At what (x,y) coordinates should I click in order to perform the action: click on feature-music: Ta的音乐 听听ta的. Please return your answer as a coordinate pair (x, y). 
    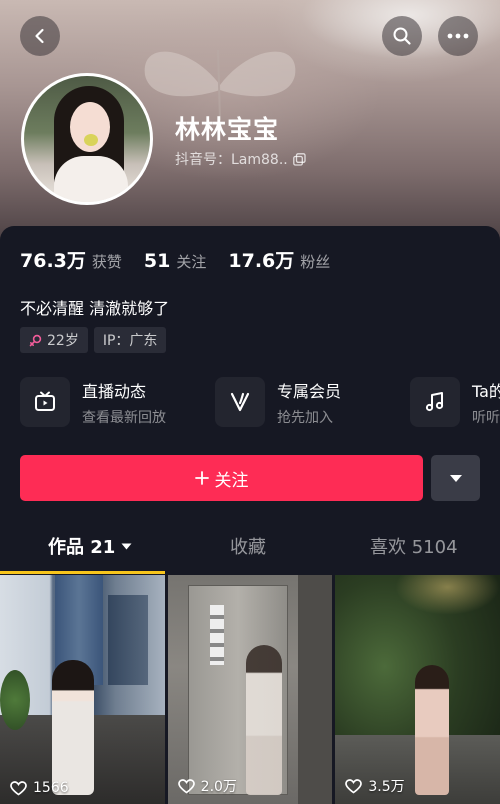
    Looking at the image, I should click on (455, 402).